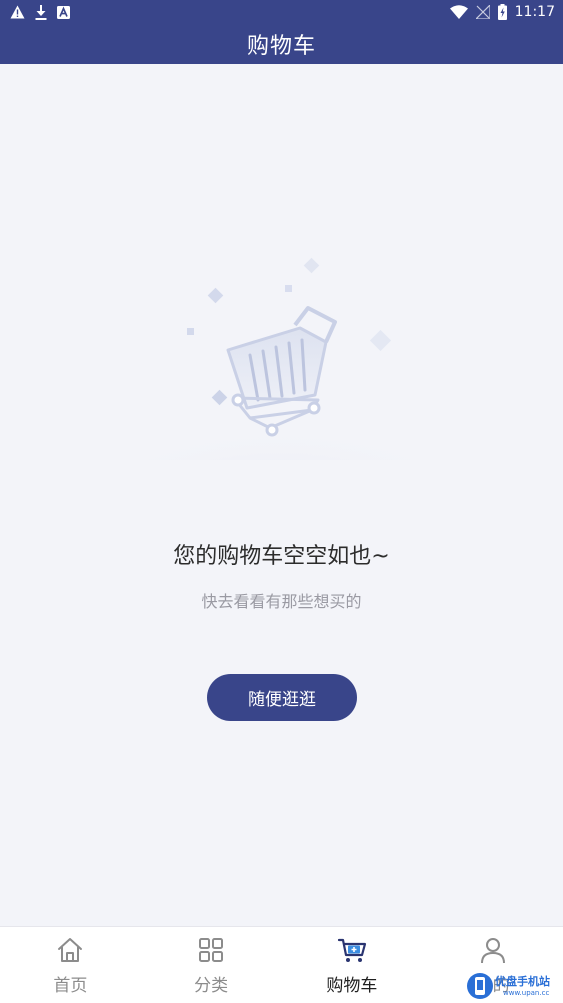  I want to click on empty-cart-title: 您的购物车空空如也~, so click(281, 556).